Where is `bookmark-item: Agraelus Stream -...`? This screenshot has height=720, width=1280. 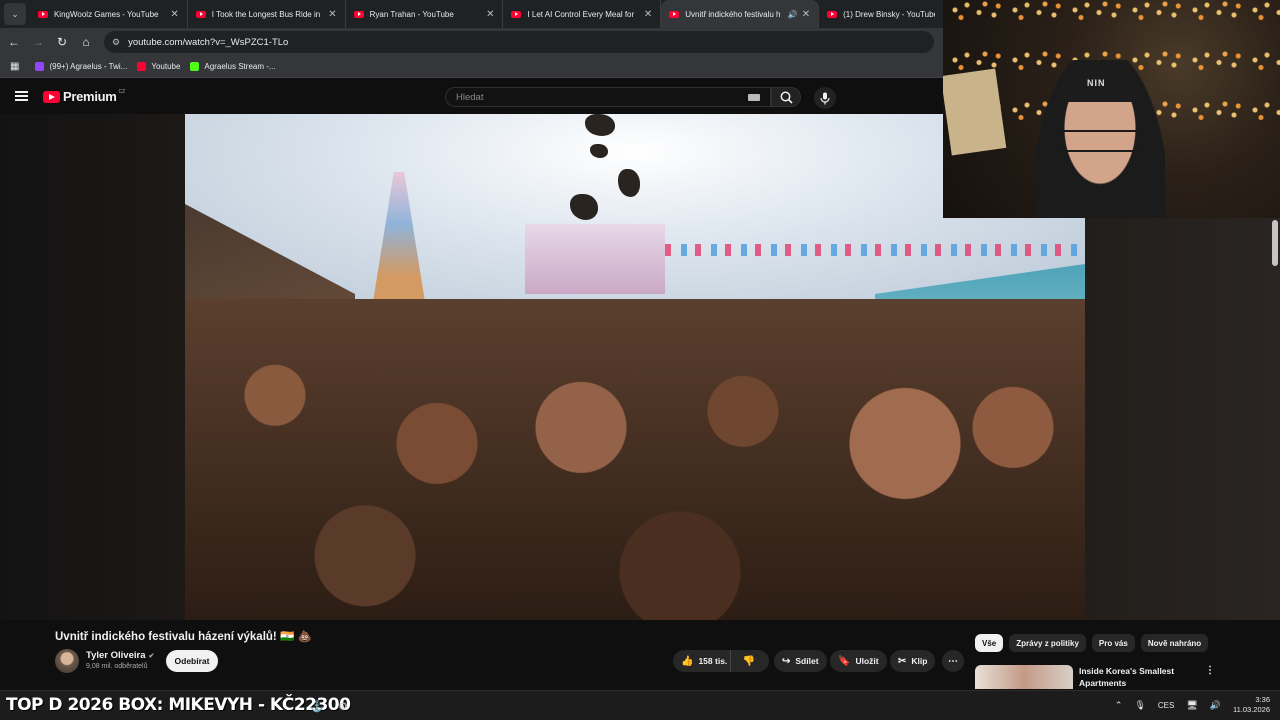
bookmark-item: Agraelus Stream -... is located at coordinates (233, 66).